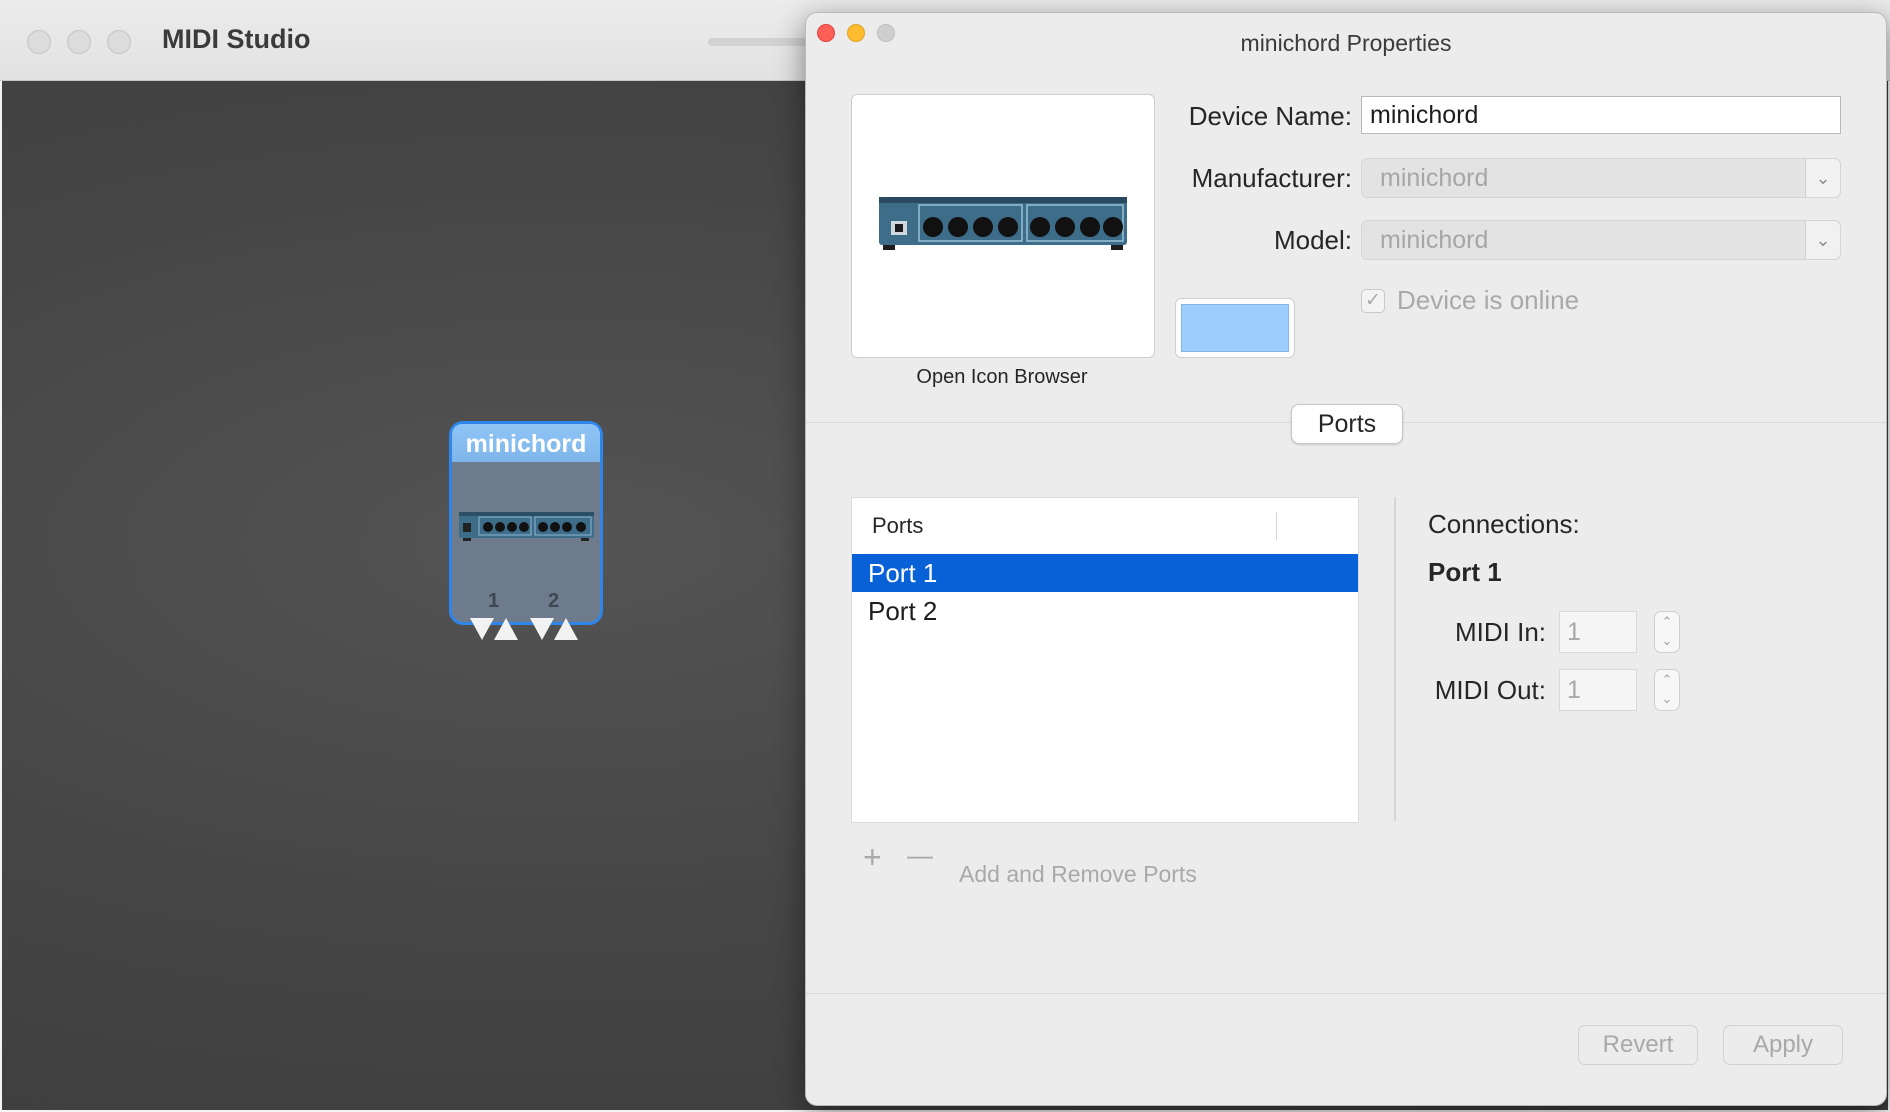  What do you see at coordinates (1601, 240) in the screenshot?
I see `model-combo: minichord ⌄` at bounding box center [1601, 240].